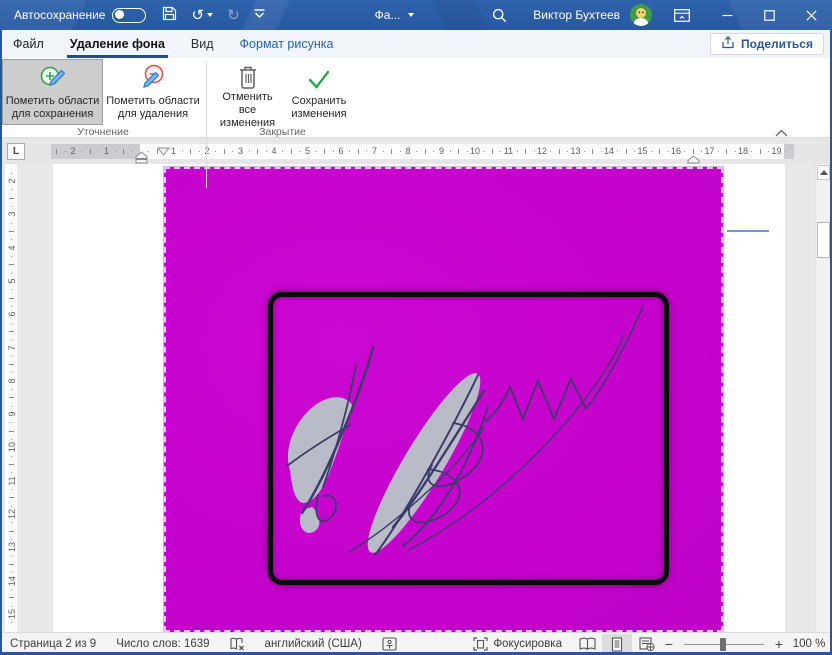  What do you see at coordinates (248, 77) in the screenshot?
I see `trash-icon` at bounding box center [248, 77].